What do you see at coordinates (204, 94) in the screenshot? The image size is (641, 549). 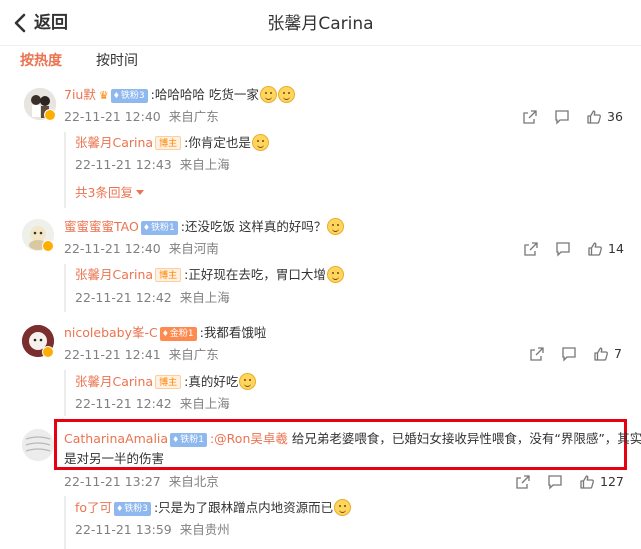 I see `comment-text: :哈哈哈哈 吃货一家` at bounding box center [204, 94].